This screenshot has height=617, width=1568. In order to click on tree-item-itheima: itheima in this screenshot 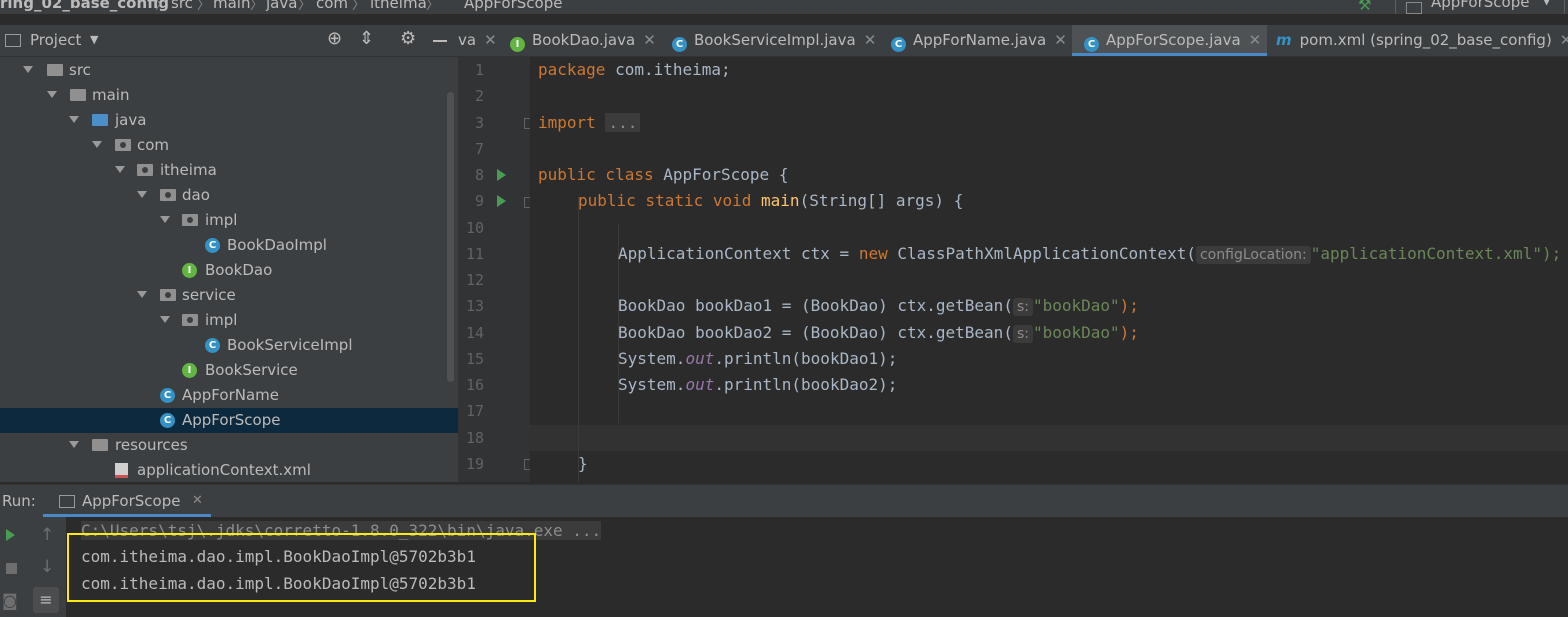, I will do `click(229, 170)`.